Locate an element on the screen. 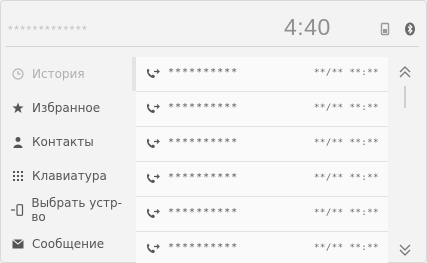 This screenshot has width=427, height=263. star-icon is located at coordinates (18, 108).